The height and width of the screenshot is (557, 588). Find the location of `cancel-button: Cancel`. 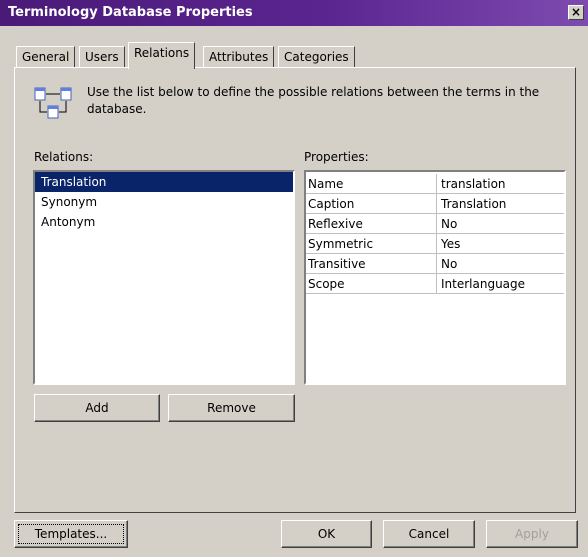

cancel-button: Cancel is located at coordinates (429, 534).